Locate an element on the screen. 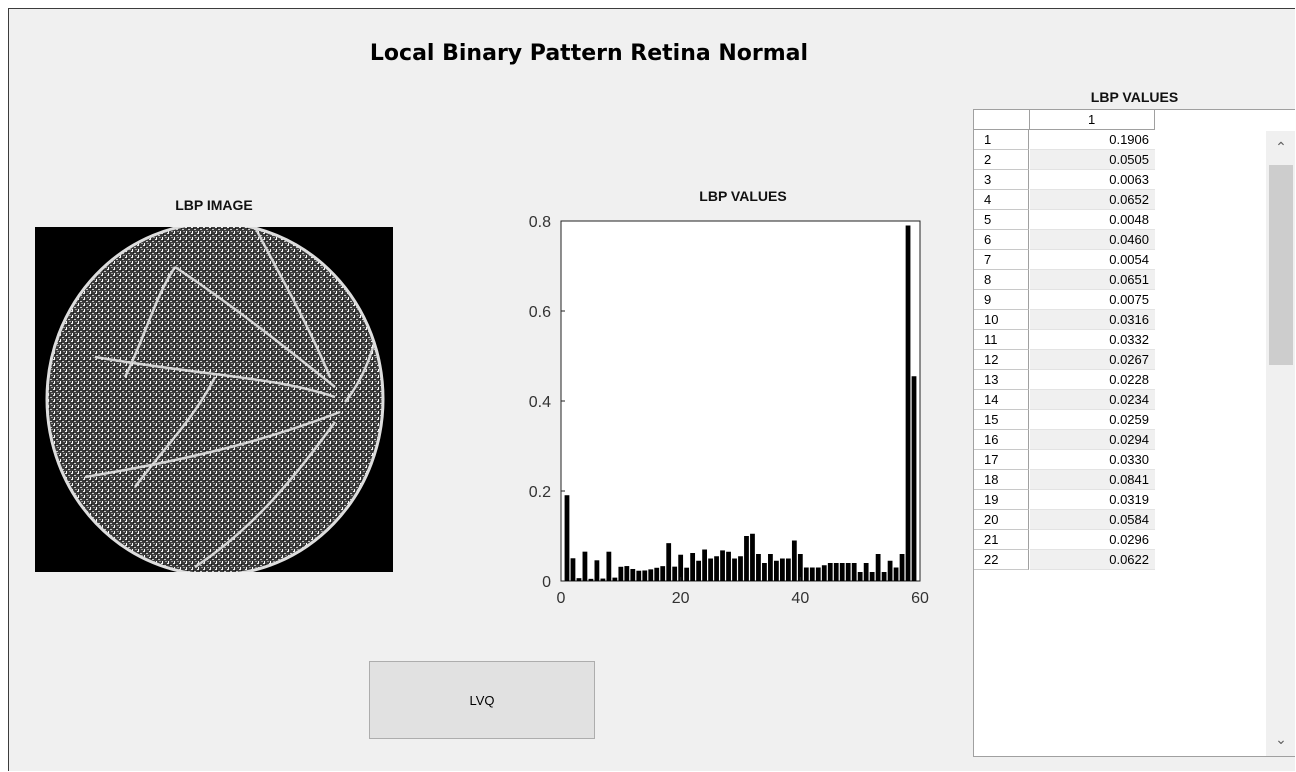  table-cell: 0.0294 is located at coordinates (1092, 440).